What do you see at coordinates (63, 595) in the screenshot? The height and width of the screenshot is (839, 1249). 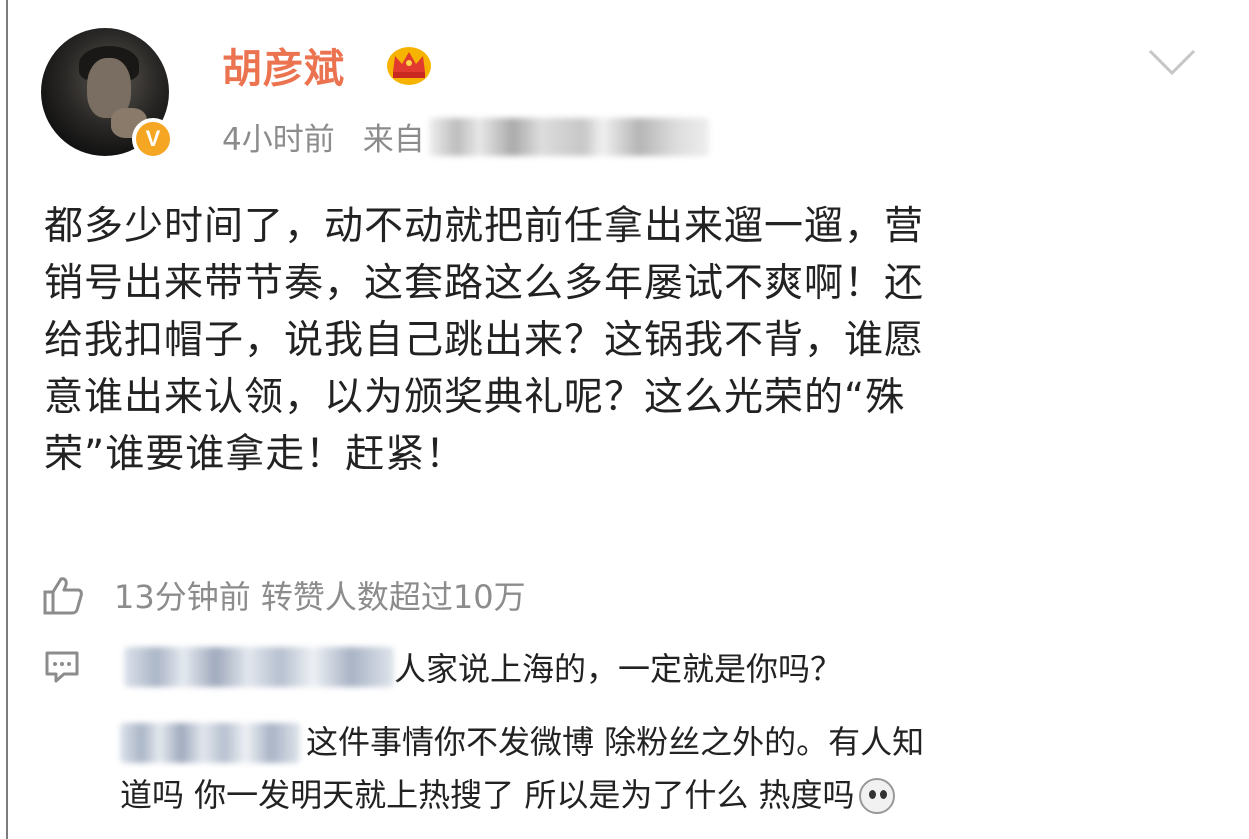 I see `thumbs-up-icon` at bounding box center [63, 595].